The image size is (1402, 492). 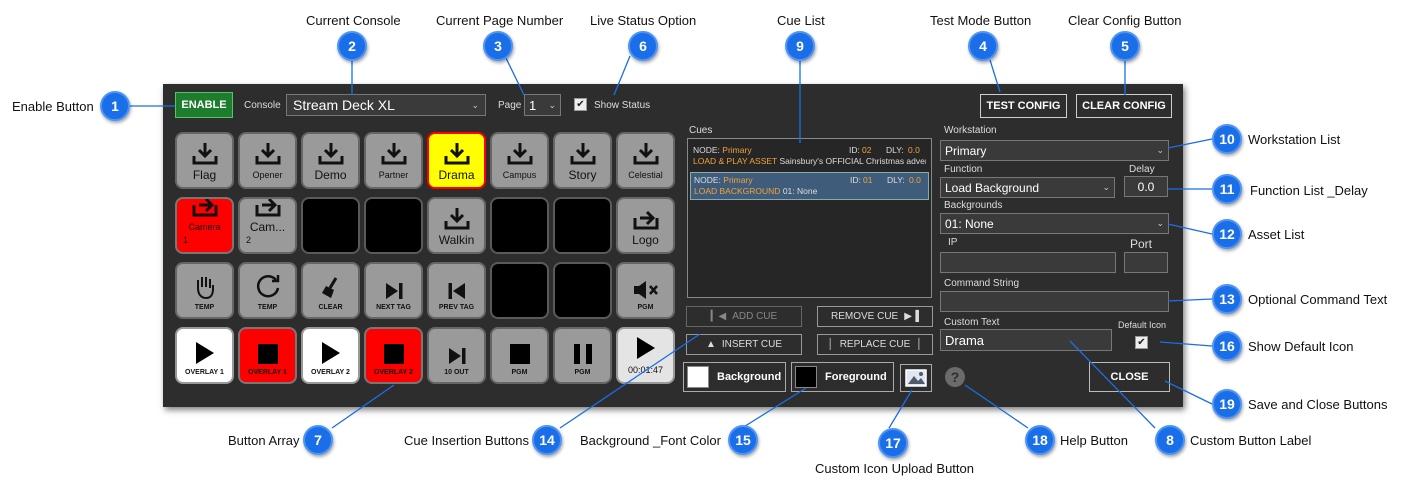 I want to click on command-string-input, so click(x=1054, y=301).